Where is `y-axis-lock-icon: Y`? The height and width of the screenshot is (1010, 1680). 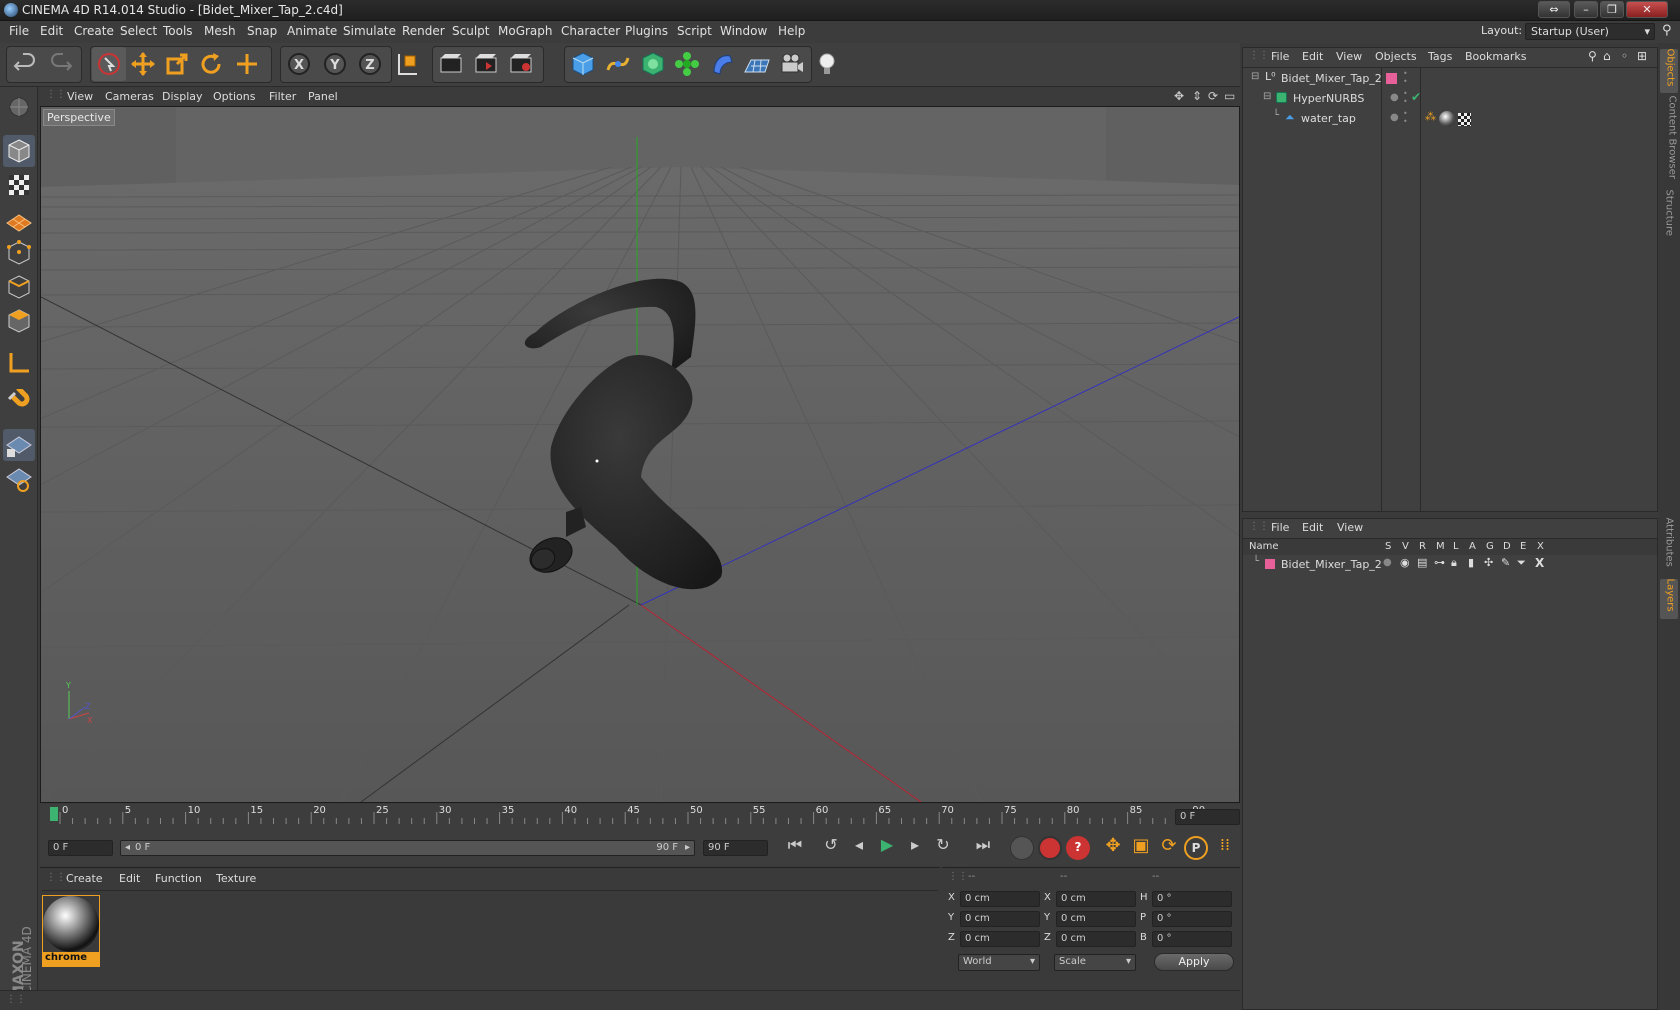
y-axis-lock-icon: Y is located at coordinates (335, 64).